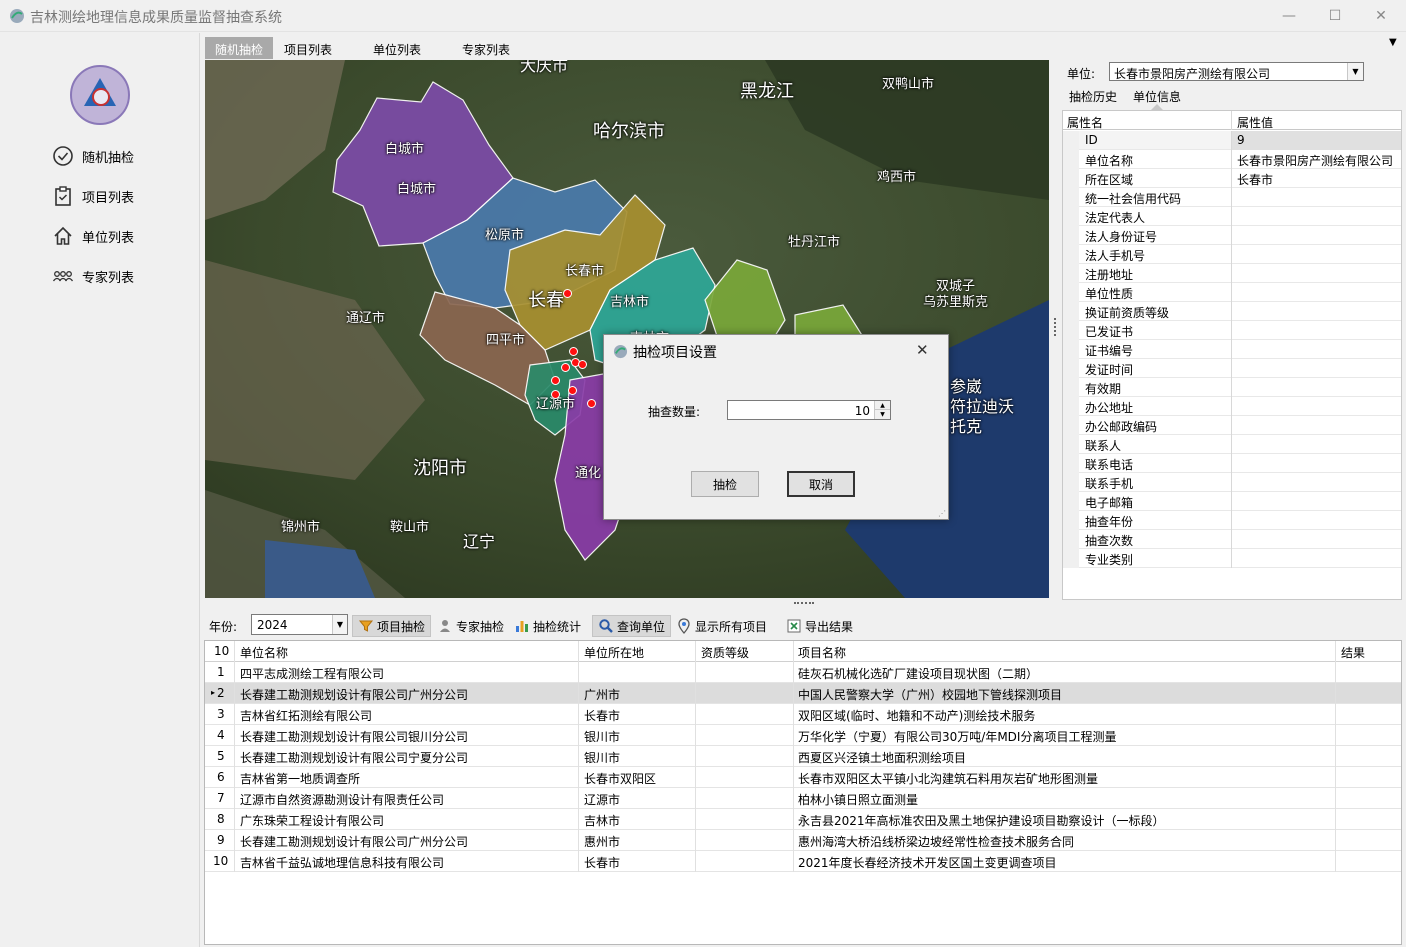 This screenshot has height=947, width=1406. I want to click on table-row: 5 长春建工勘测规划设计有限公司宁夏分公司 银川市 西夏区兴泾镇土地面积测绘项目, so click(803, 756).